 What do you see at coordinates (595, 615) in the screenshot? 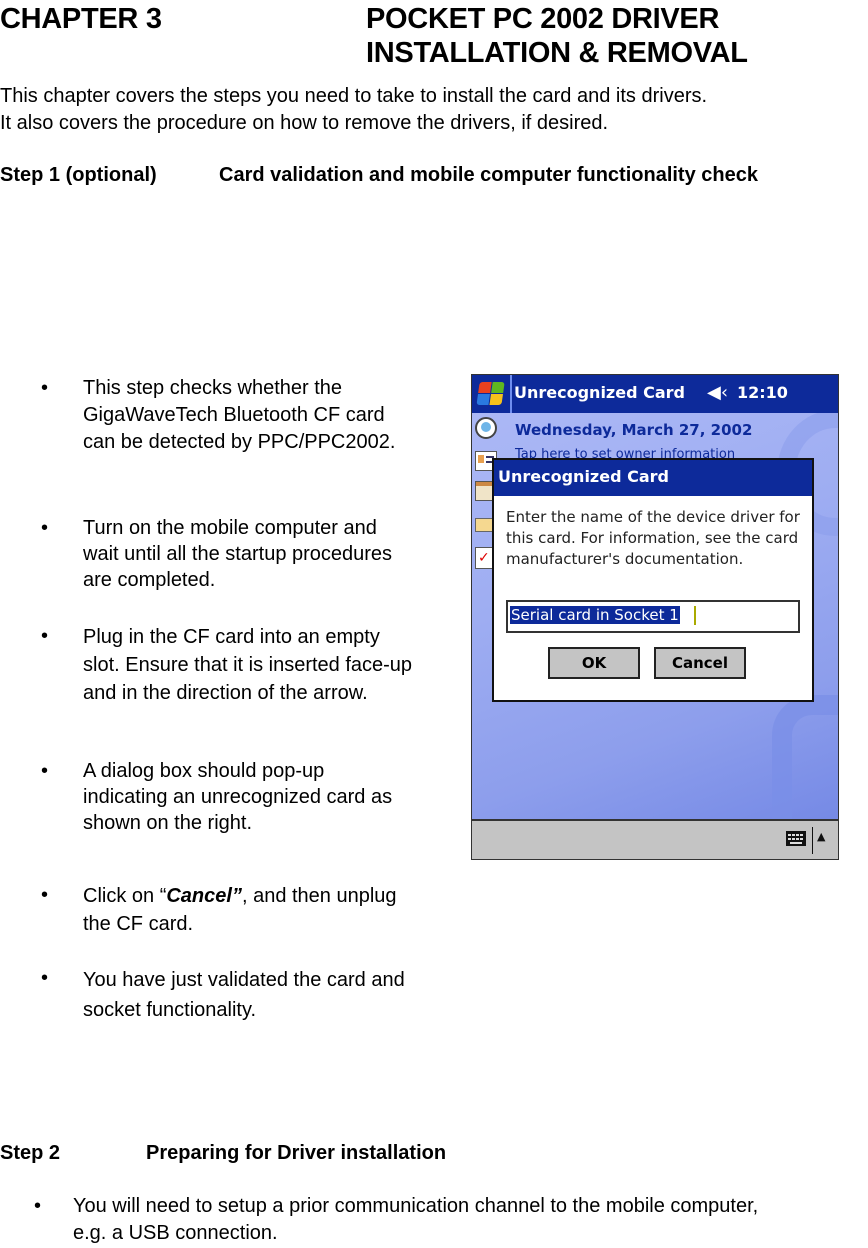
I see `driver-name-value: Serial card in Socket 1` at bounding box center [595, 615].